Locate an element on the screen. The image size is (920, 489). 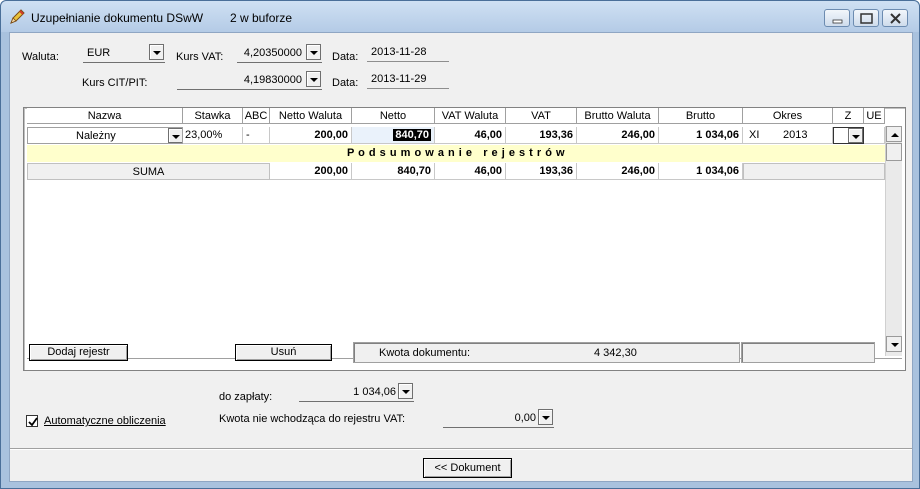
waluta-label: Waluta: is located at coordinates (40, 57).